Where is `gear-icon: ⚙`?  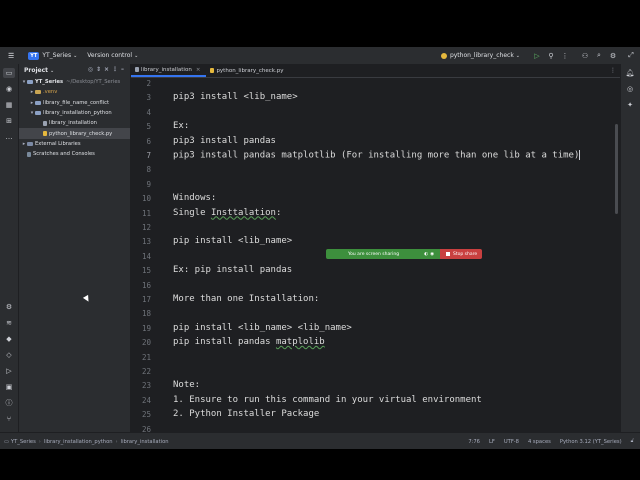
gear-icon: ⚙ is located at coordinates (613, 56).